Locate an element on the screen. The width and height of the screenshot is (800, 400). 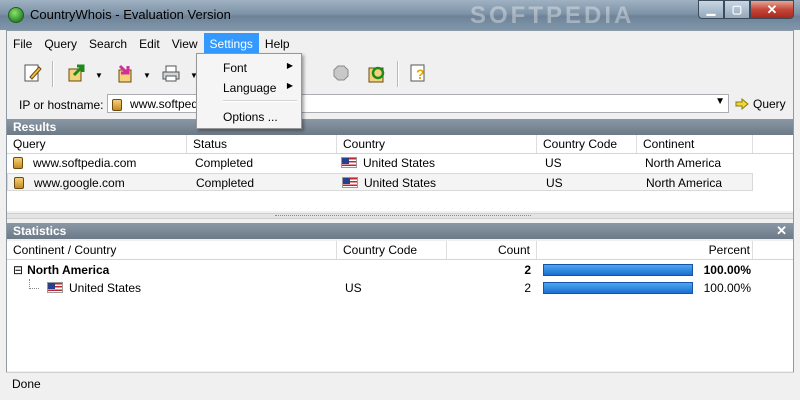
column-header-continent-country: Continent / Country is located at coordinates (172, 250).